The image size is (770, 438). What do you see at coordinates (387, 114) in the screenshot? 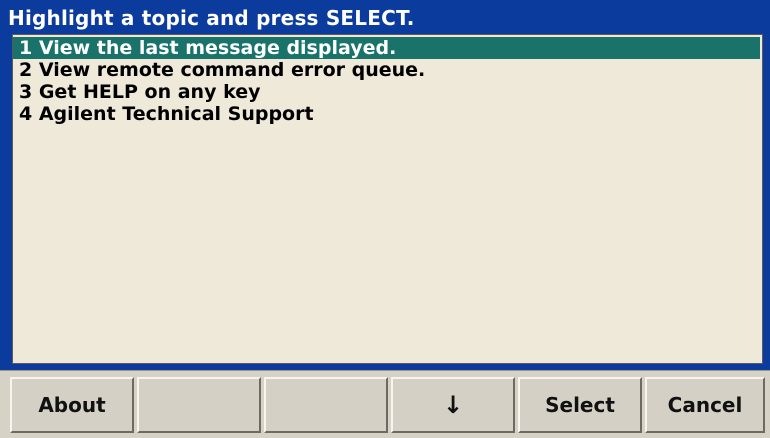
I see `list-item-technical-support: 4 Agilent Technical Support` at bounding box center [387, 114].